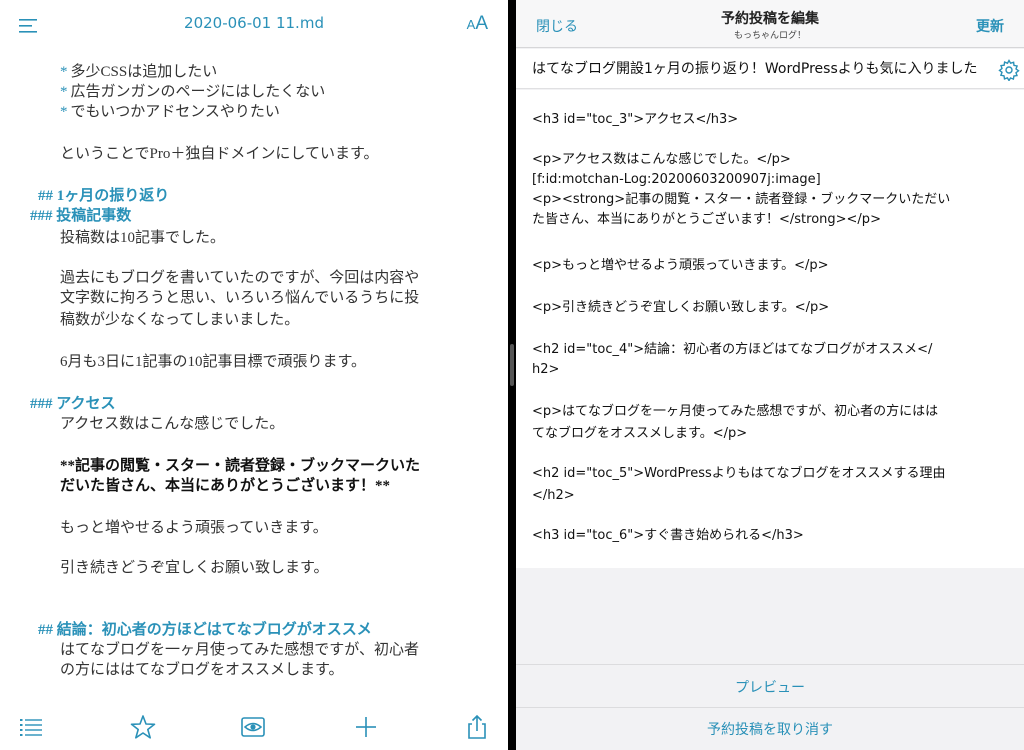 This screenshot has width=1024, height=750. What do you see at coordinates (225, 486) in the screenshot?
I see `bold-line: だいた皆さん、本当にありがとうございます！**` at bounding box center [225, 486].